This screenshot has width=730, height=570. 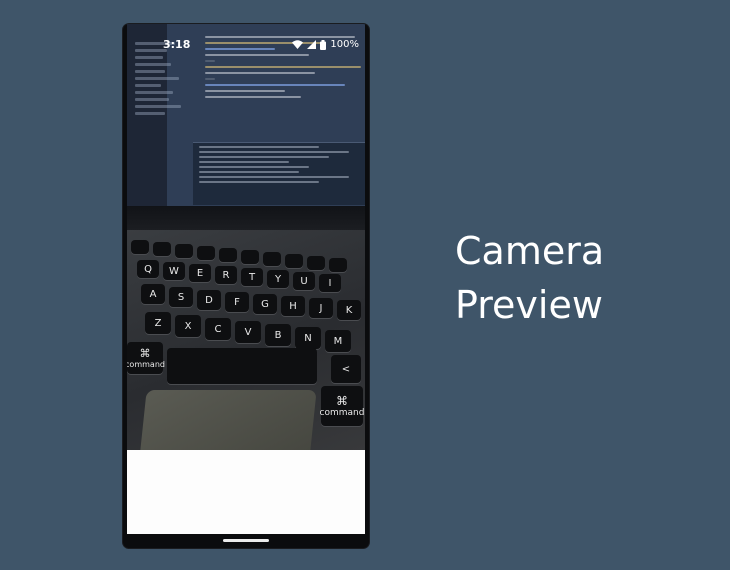 What do you see at coordinates (228, 420) in the screenshot?
I see `trackpad` at bounding box center [228, 420].